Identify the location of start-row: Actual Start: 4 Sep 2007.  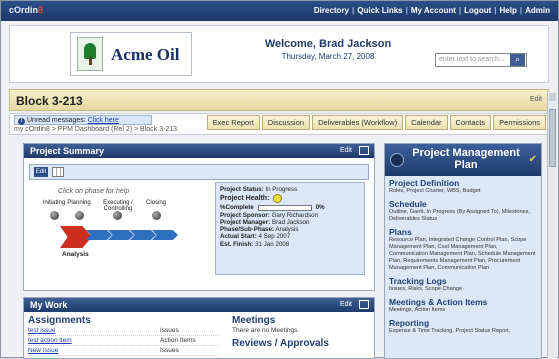
(290, 236).